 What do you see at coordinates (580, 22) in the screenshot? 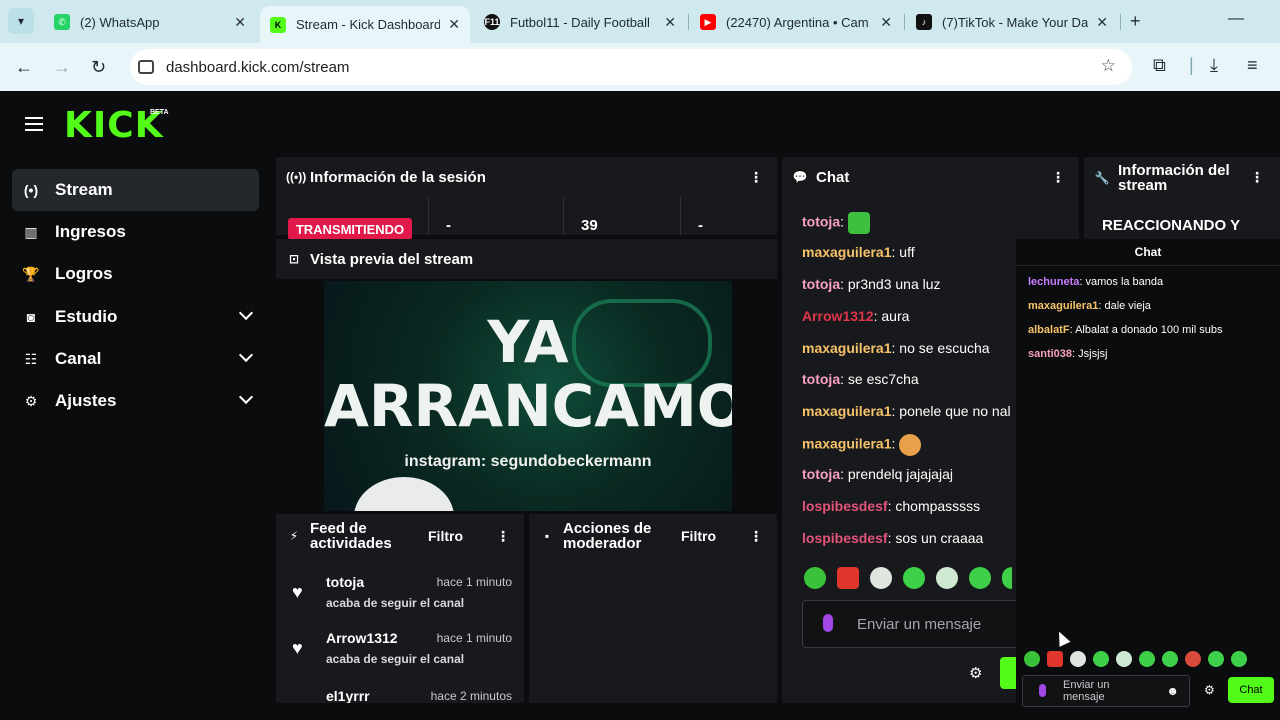
I see `tab-futbol11: F11 Futbol11 - Daily Football ✕` at bounding box center [580, 22].